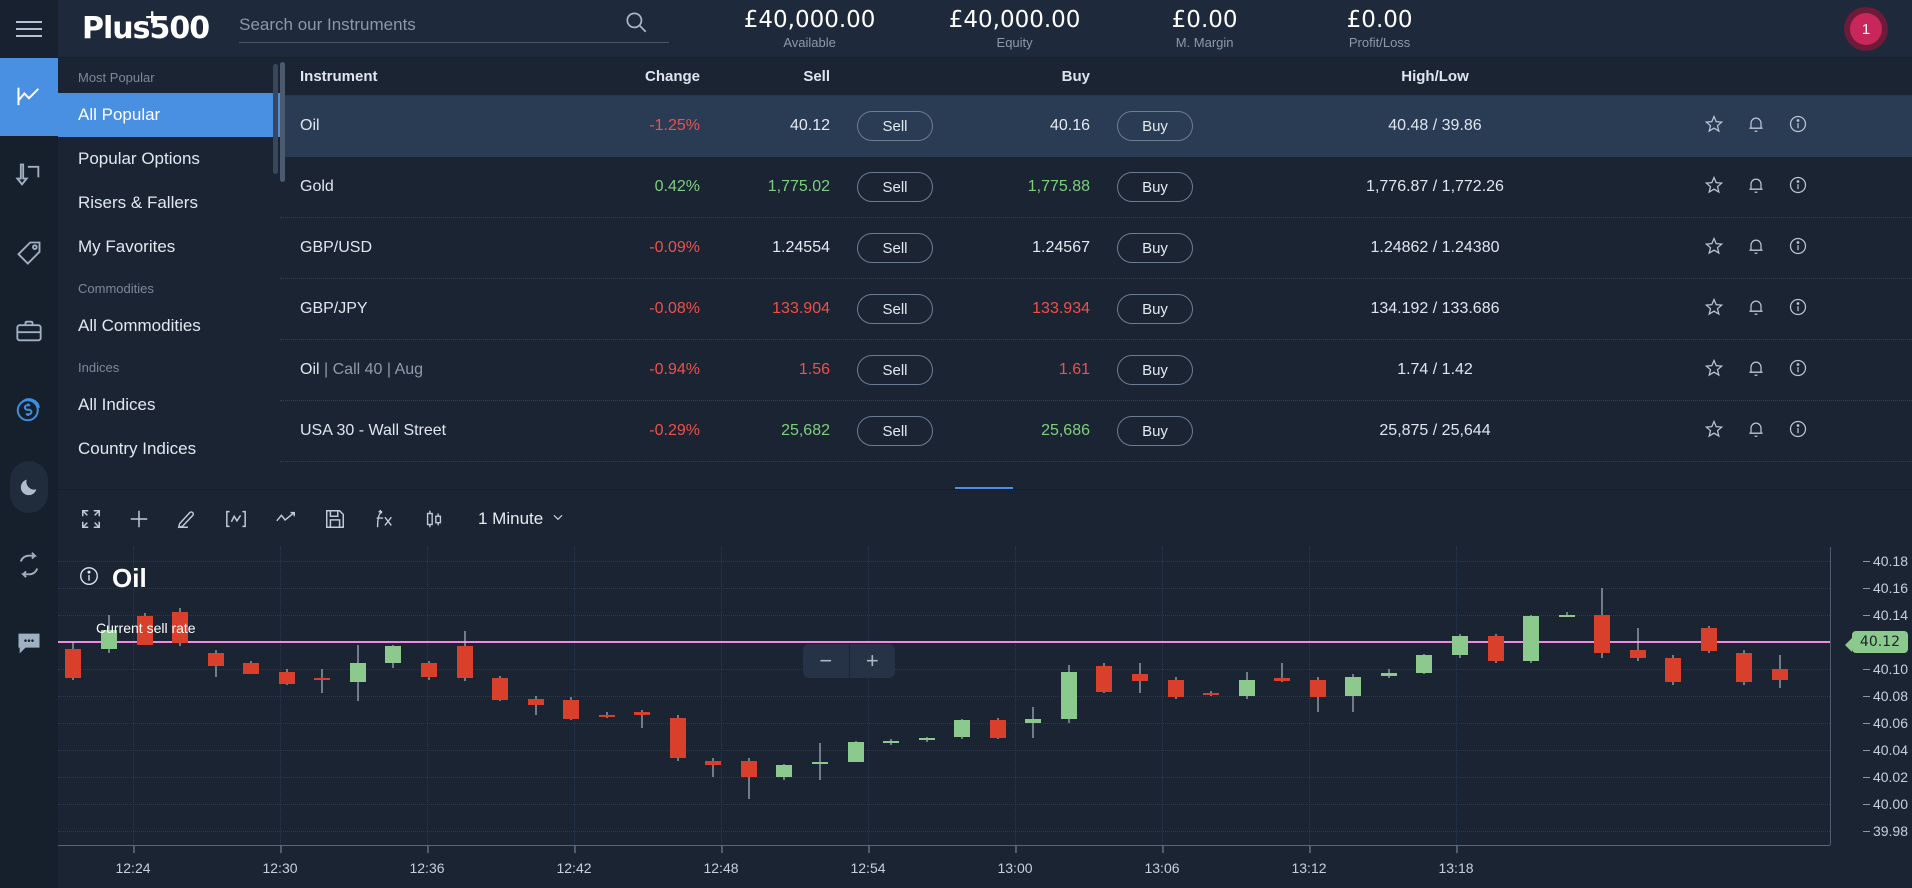  I want to click on cell-instrument: Oil | Call 40 | Aug, so click(362, 369).